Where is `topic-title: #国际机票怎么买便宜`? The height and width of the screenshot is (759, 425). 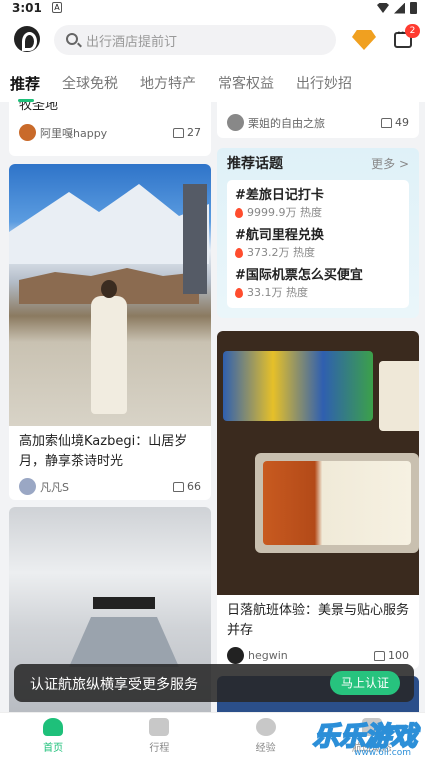
topic-title: #国际机票怎么买便宜 is located at coordinates (299, 275).